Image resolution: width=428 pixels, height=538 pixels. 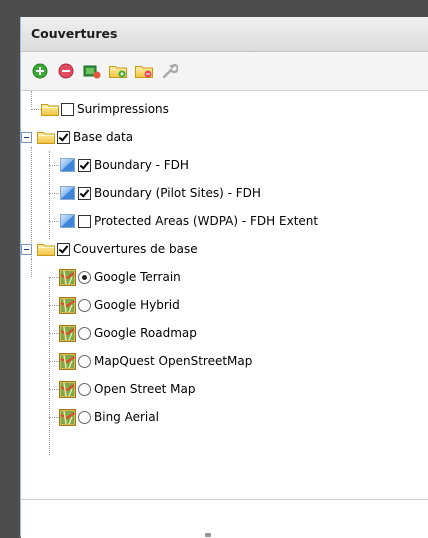 What do you see at coordinates (137, 277) in the screenshot?
I see `tree-node-label: Google Terrain` at bounding box center [137, 277].